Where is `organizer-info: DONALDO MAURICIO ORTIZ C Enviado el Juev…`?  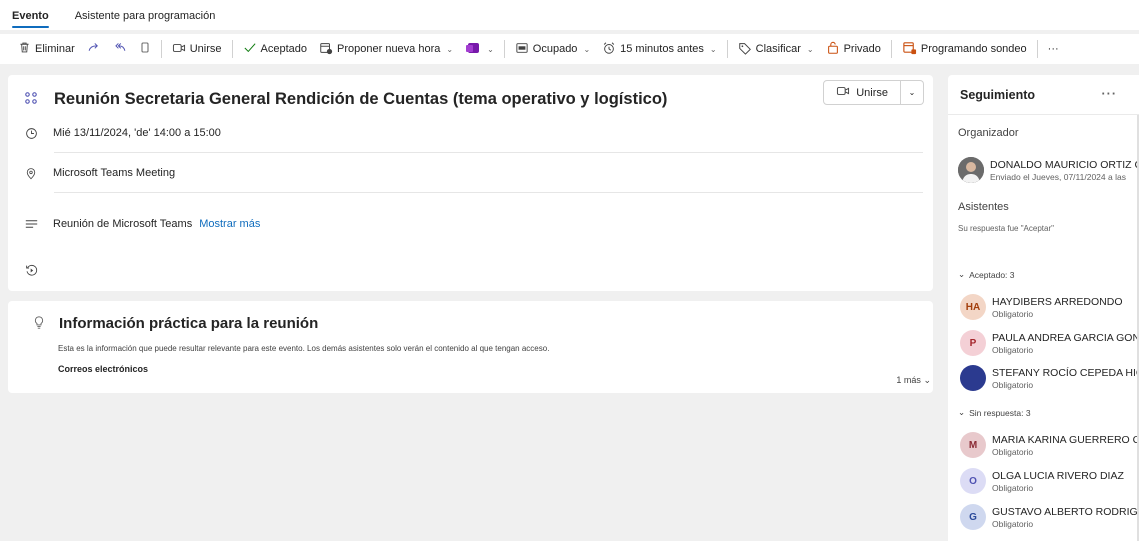
organizer-info: DONALDO MAURICIO ORTIZ C Enviado el Juev… is located at coordinates (1064, 170).